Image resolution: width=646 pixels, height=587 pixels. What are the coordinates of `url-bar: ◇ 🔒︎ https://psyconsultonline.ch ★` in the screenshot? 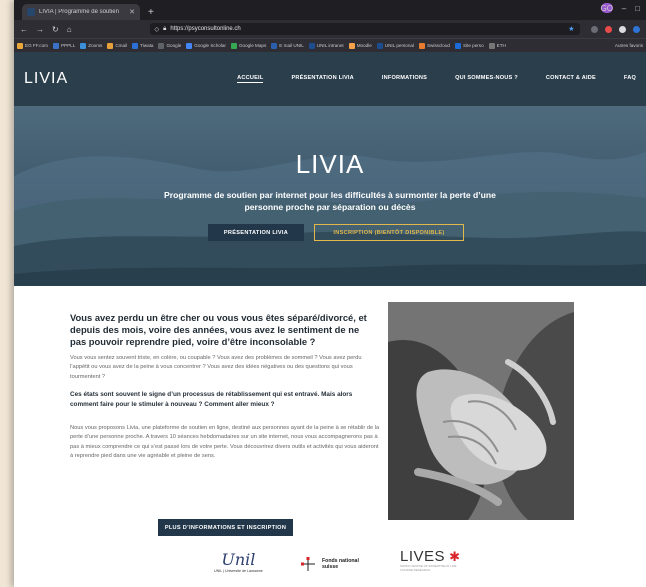 It's located at (364, 29).